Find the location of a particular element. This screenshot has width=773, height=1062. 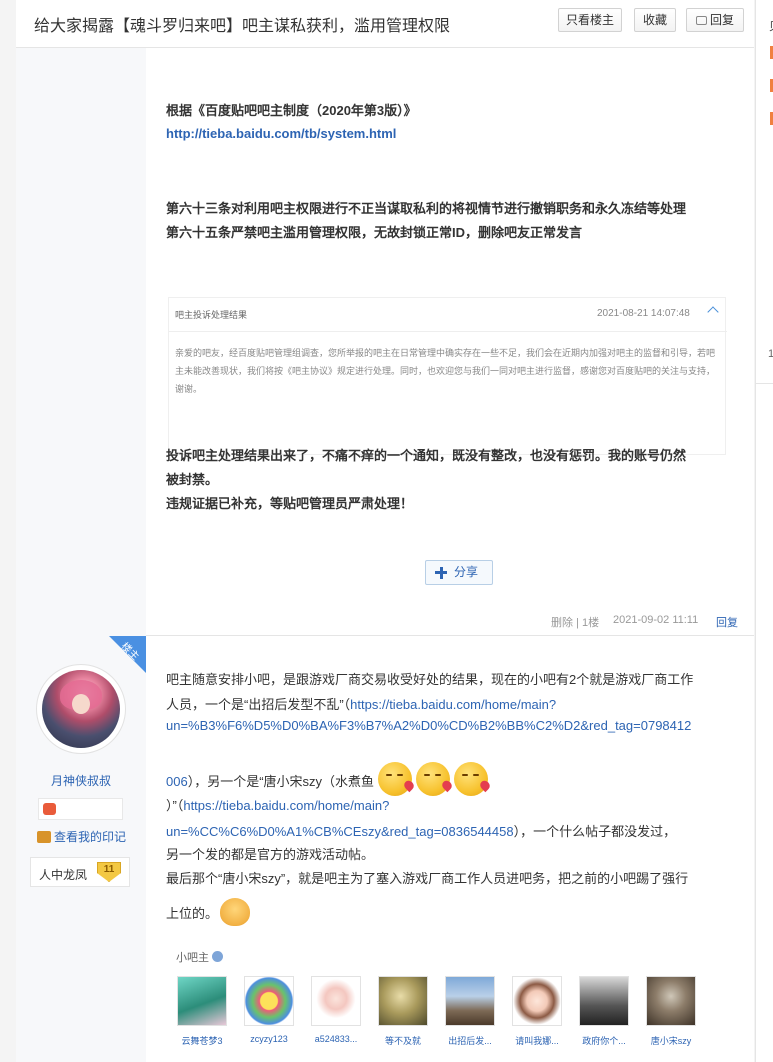

helper-name: 唐小宋szy is located at coordinates (671, 1040).